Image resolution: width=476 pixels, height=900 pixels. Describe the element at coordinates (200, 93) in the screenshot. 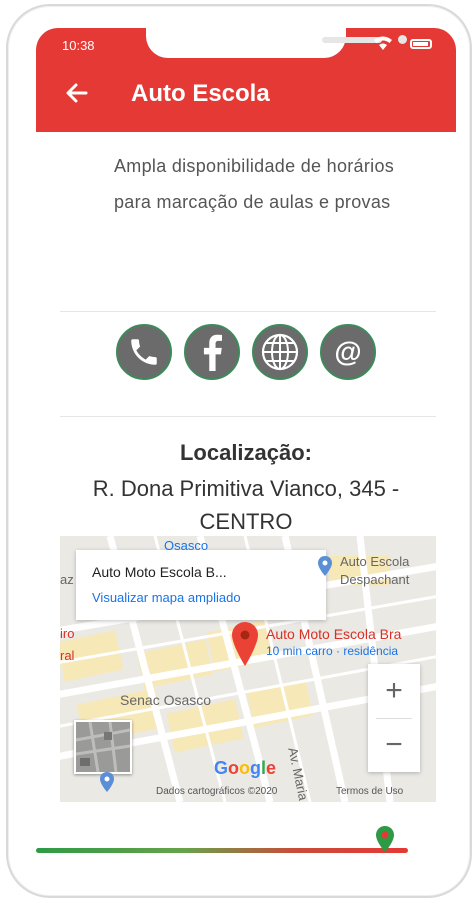

I see `page-title: Auto Escola` at that location.